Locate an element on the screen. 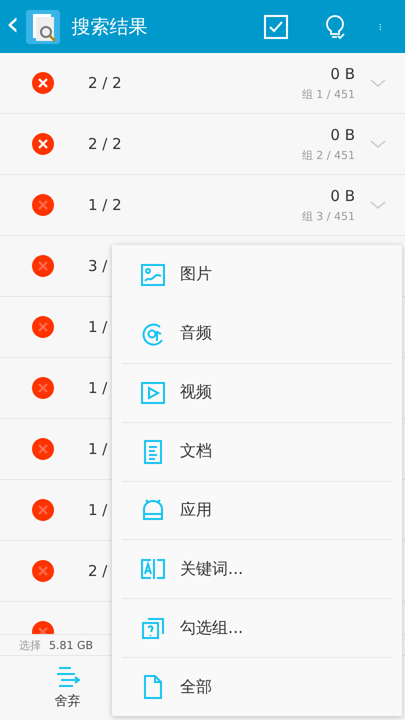  menu-item: 文档 is located at coordinates (257, 451).